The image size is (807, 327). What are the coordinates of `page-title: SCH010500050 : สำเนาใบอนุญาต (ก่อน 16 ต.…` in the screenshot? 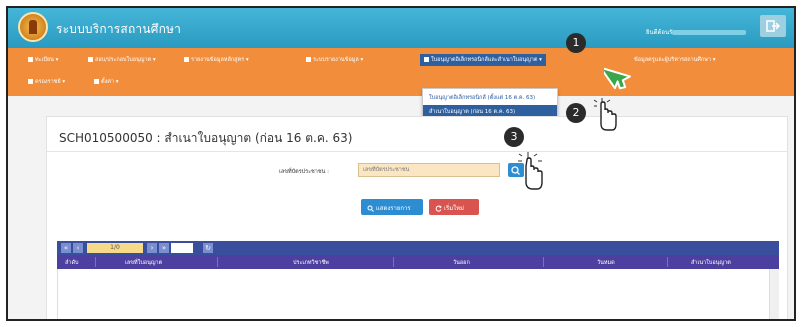 It's located at (206, 138).